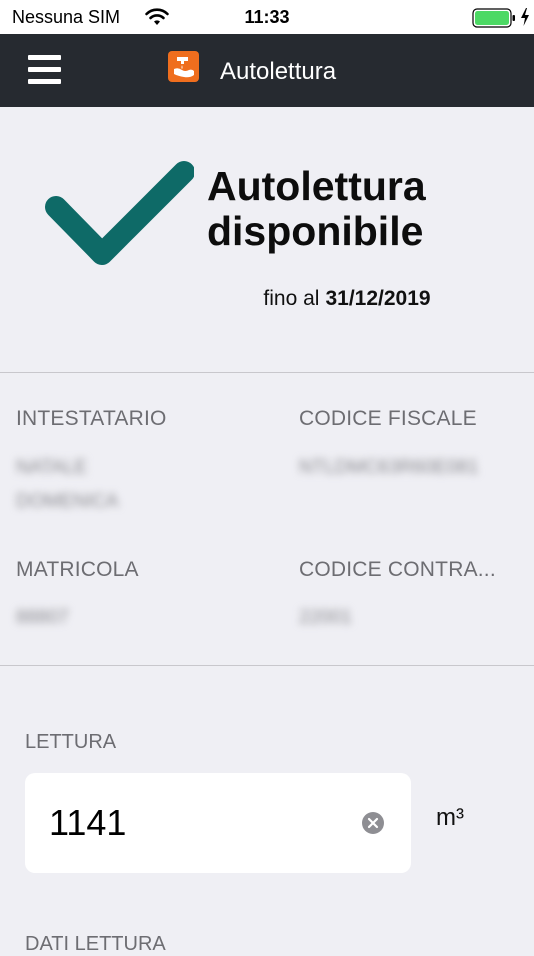 This screenshot has width=534, height=956. I want to click on deadline-prefix: fino al, so click(291, 298).